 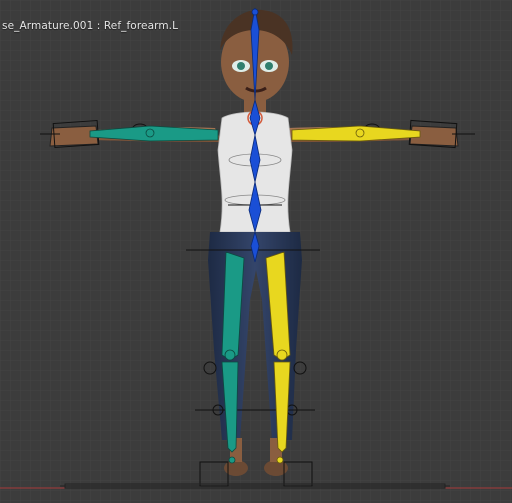 I want to click on bone-right-elbow-joint, so click(x=360, y=133).